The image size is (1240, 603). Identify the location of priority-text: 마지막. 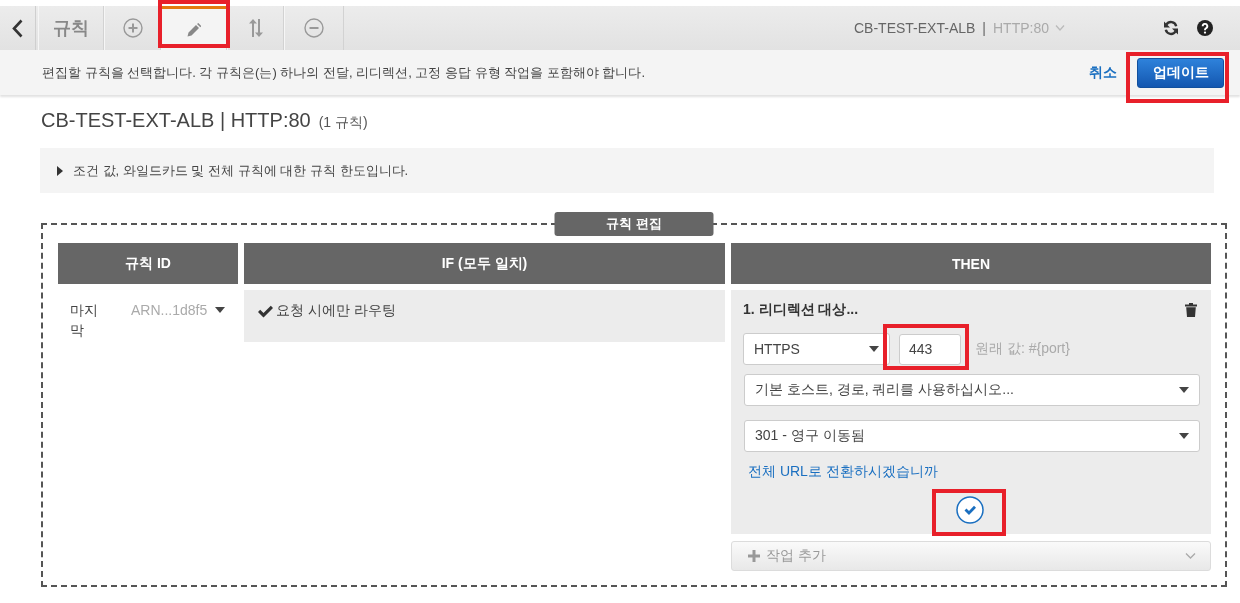
(84, 320).